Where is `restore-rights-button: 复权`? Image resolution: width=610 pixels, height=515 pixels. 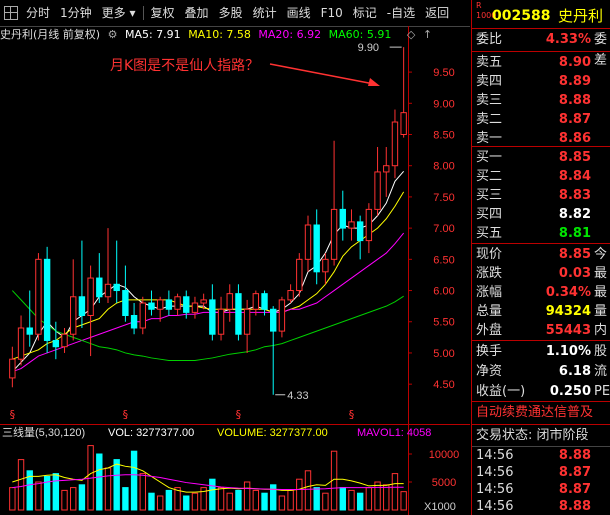
restore-rights-button: 复权 is located at coordinates (163, 13).